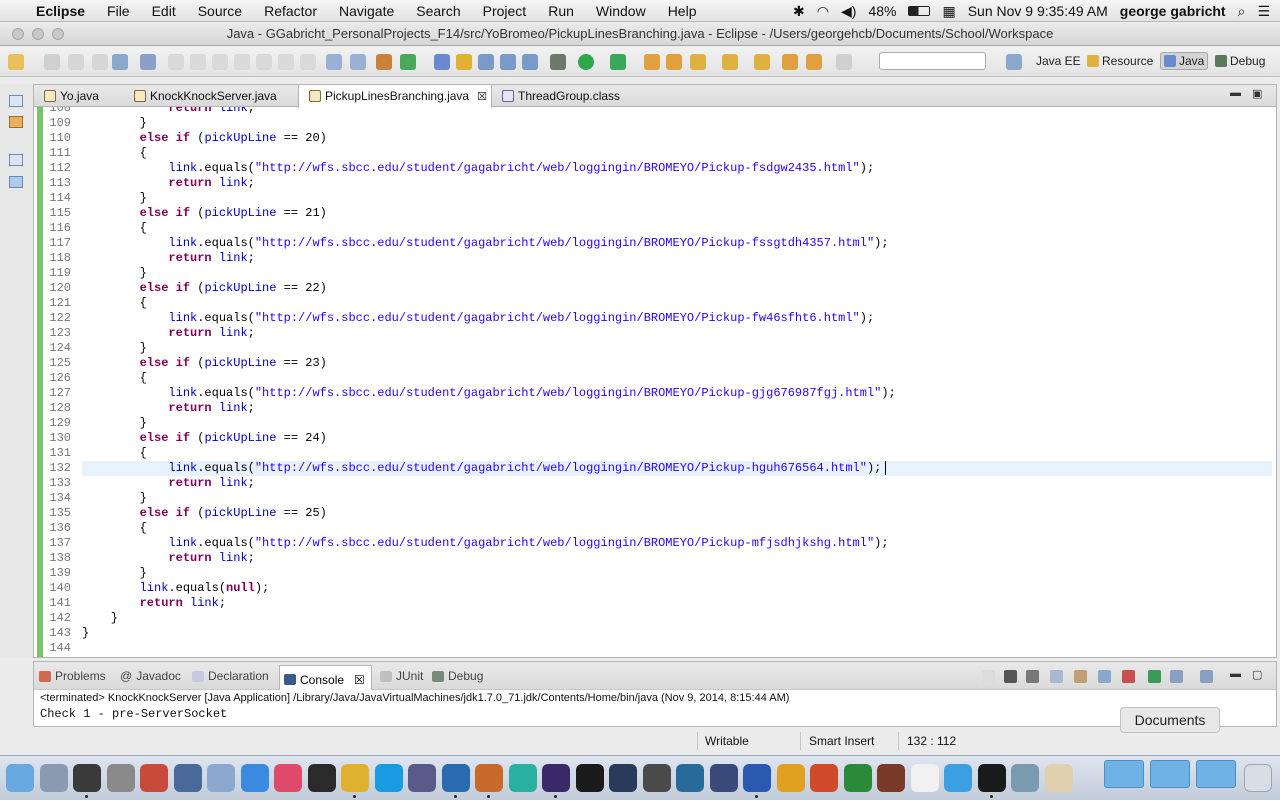 The image size is (1280, 800). Describe the element at coordinates (150, 676) in the screenshot. I see `tab-javadoc: @ Javadoc` at that location.